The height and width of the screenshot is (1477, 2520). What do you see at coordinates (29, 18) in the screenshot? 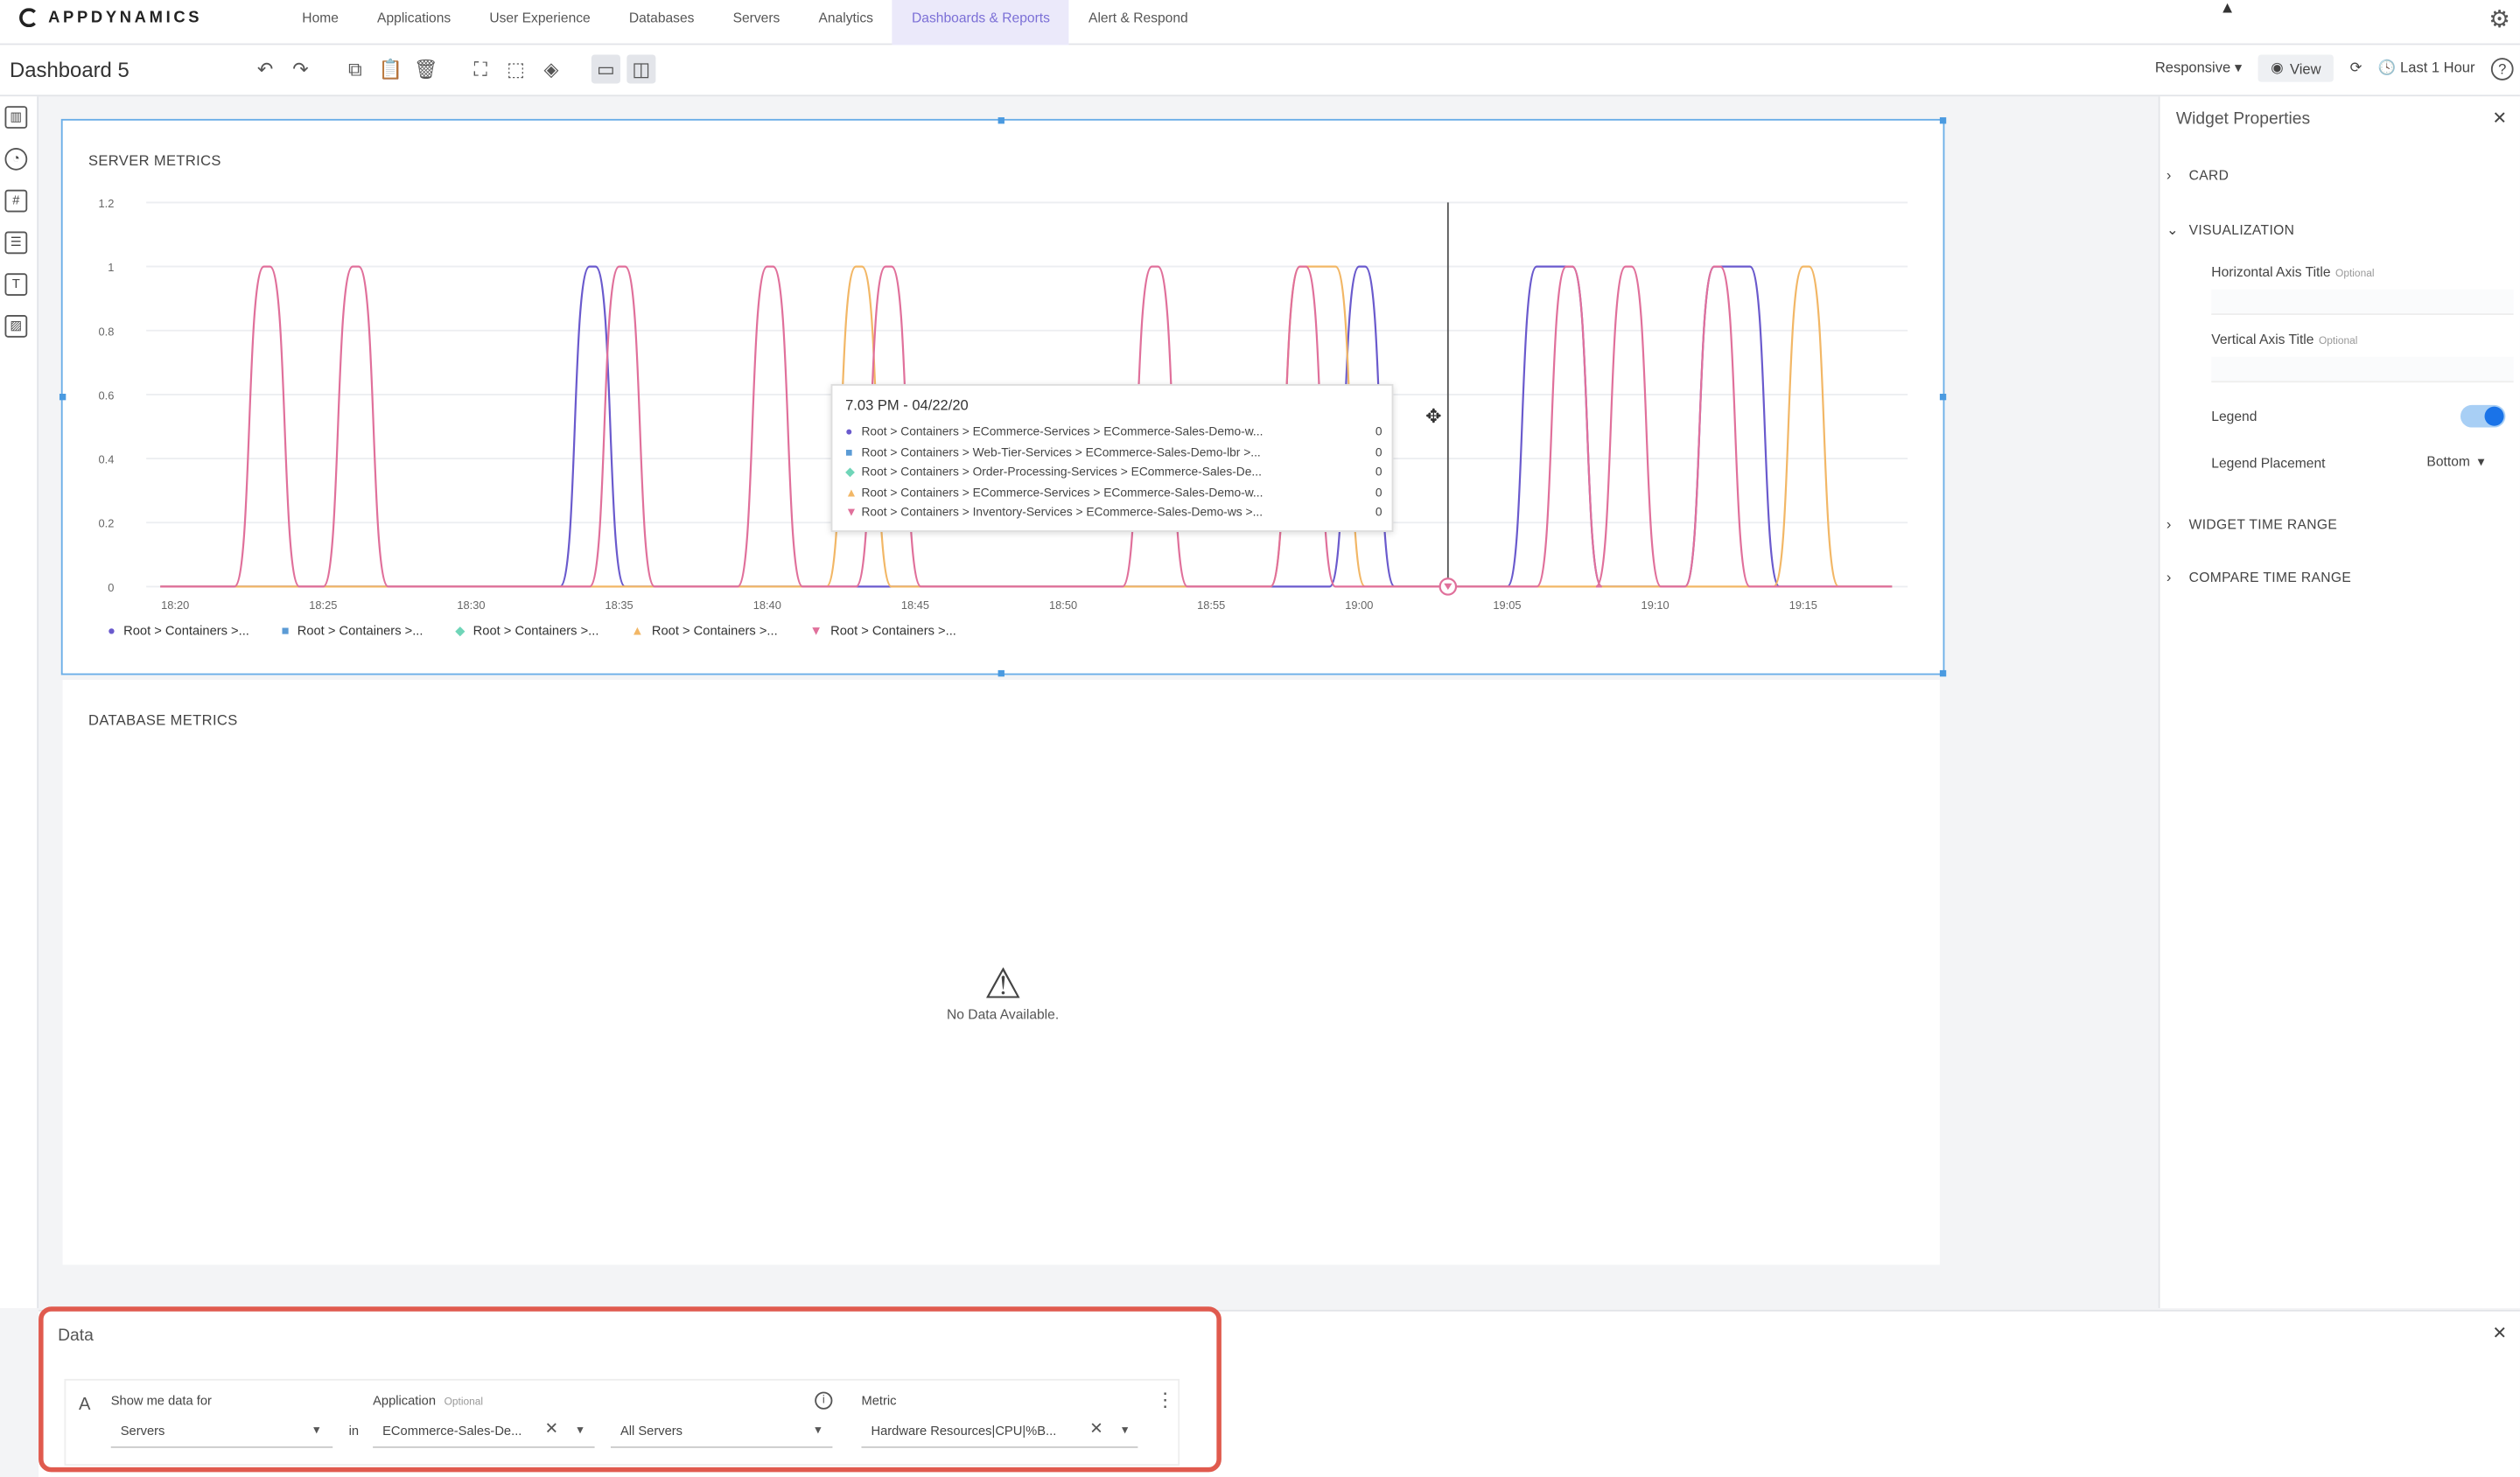
I see `appdynamics-logo-icon` at bounding box center [29, 18].